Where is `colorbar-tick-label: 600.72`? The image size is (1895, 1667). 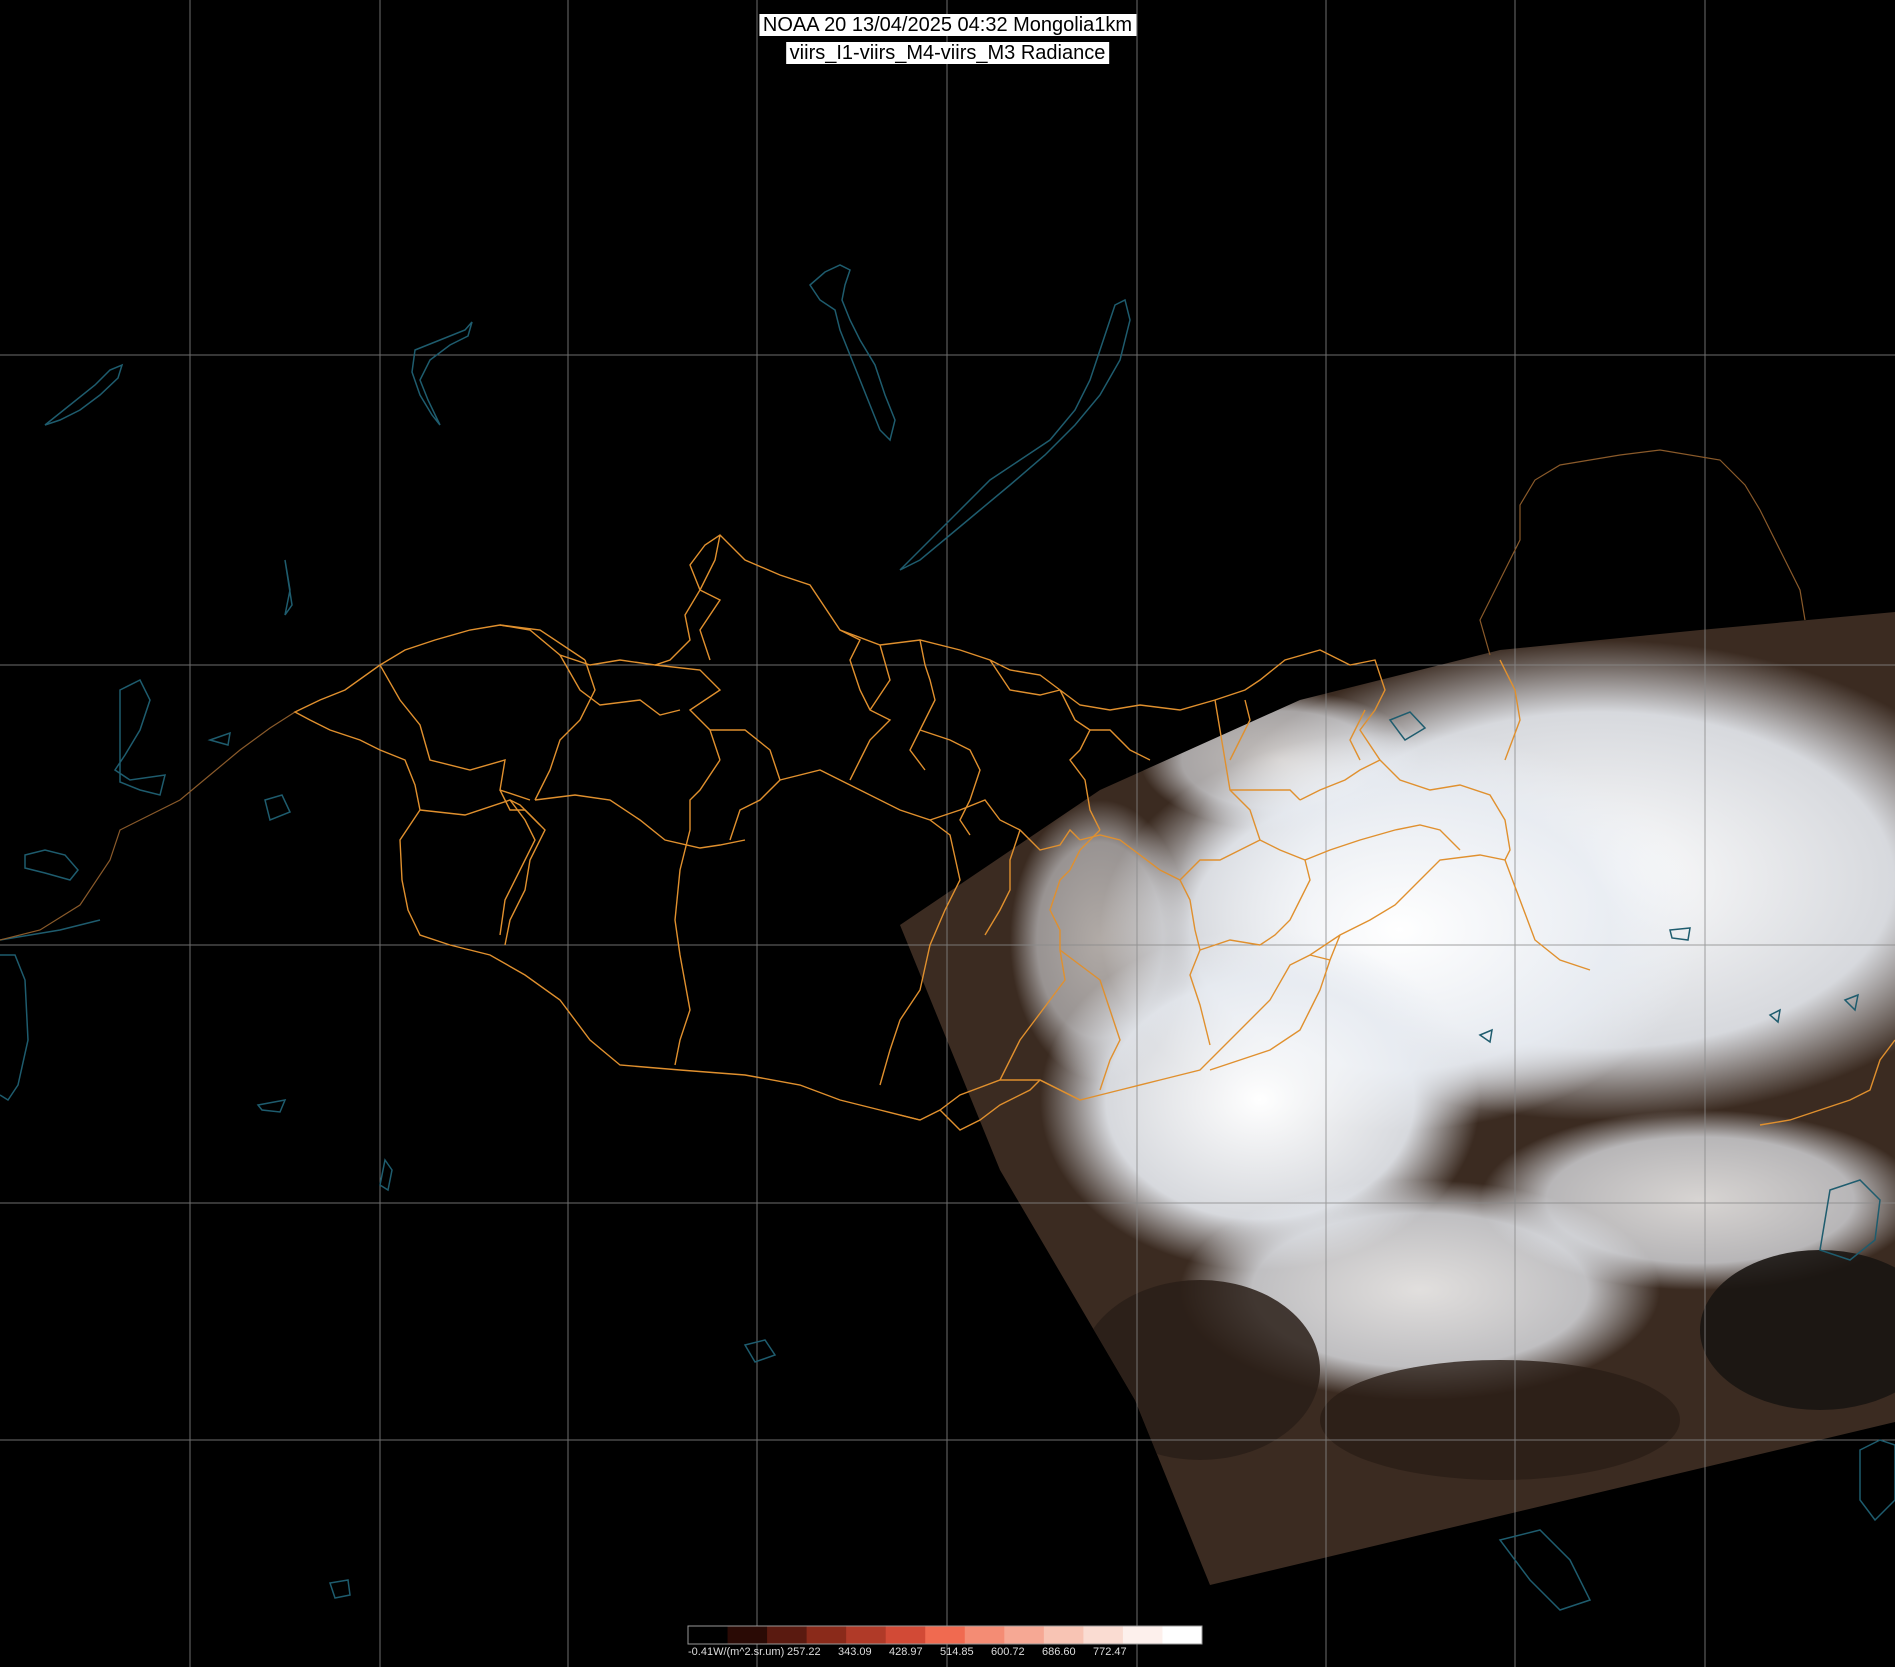
colorbar-tick-label: 600.72 is located at coordinates (1008, 1652).